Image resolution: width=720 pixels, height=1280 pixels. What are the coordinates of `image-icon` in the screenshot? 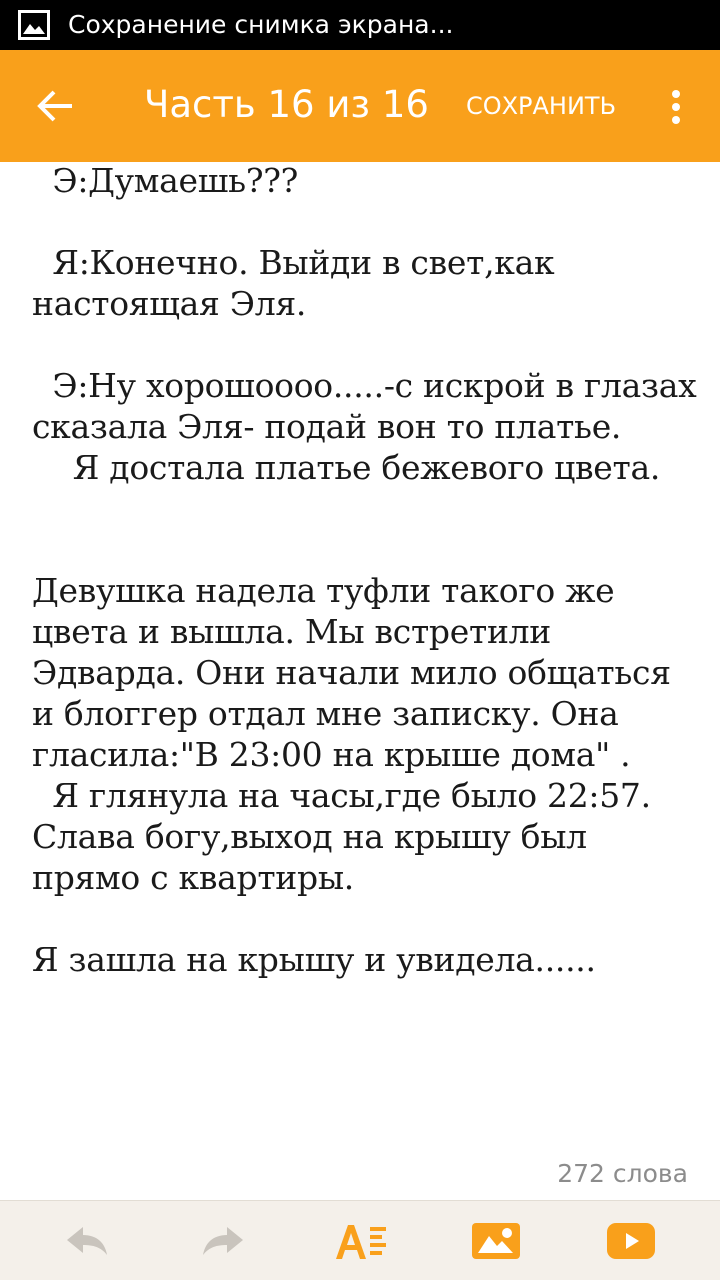 It's located at (34, 25).